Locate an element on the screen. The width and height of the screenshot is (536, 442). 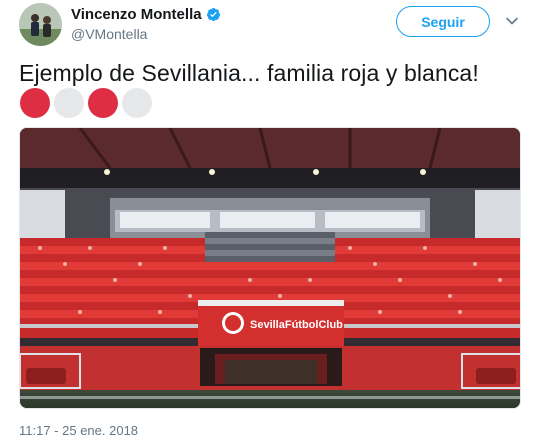
author-name-row: Vincenzo Montella is located at coordinates (146, 14).